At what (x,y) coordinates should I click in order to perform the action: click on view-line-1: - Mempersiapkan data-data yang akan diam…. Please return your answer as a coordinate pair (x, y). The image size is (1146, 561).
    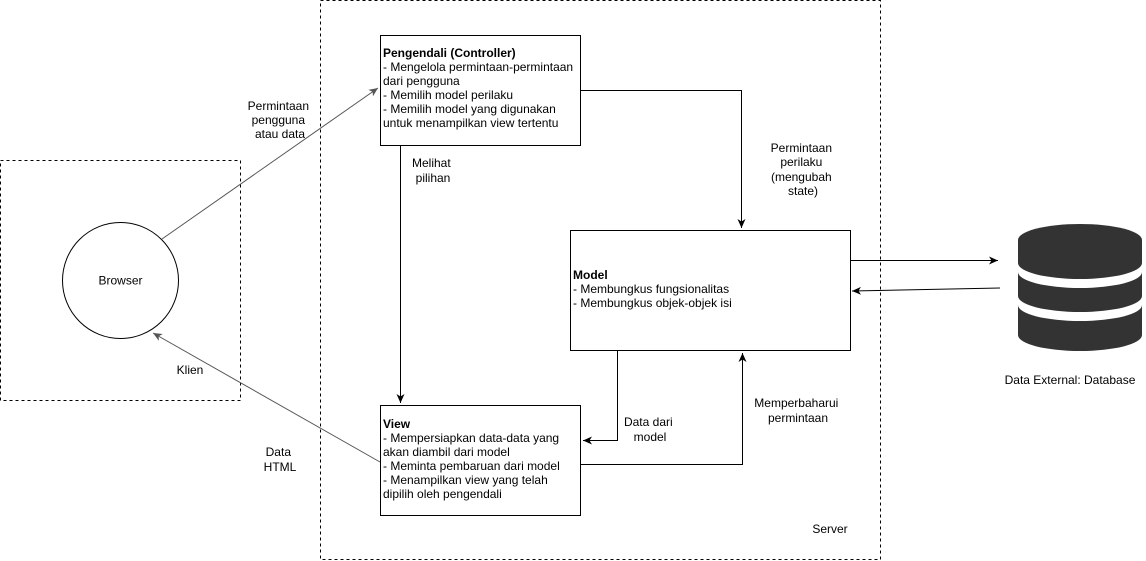
    Looking at the image, I should click on (471, 445).